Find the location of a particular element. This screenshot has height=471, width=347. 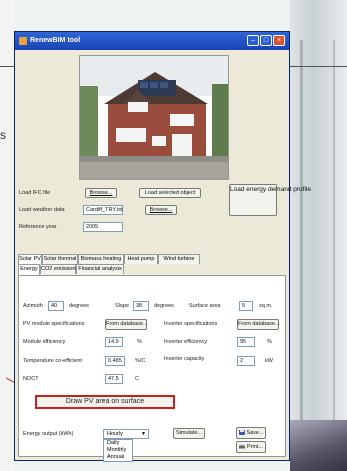

minimize-button: – is located at coordinates (253, 40).